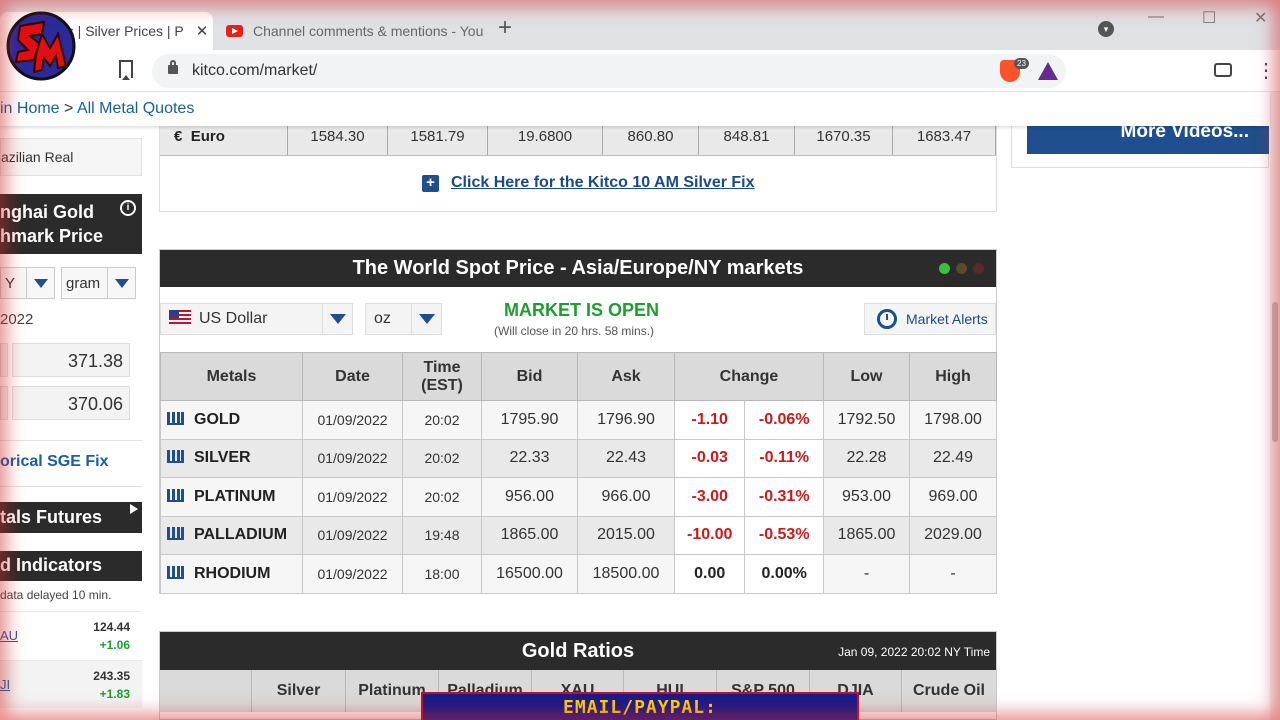  I want to click on sge-price-1: 371.38, so click(71, 360).